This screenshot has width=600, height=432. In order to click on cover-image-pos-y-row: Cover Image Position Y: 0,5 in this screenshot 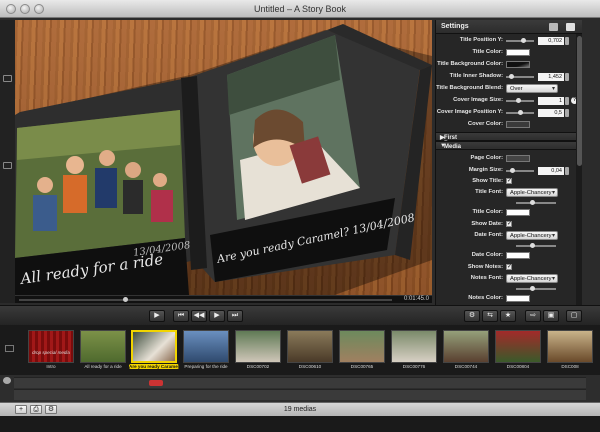, I will do `click(509, 113)`.